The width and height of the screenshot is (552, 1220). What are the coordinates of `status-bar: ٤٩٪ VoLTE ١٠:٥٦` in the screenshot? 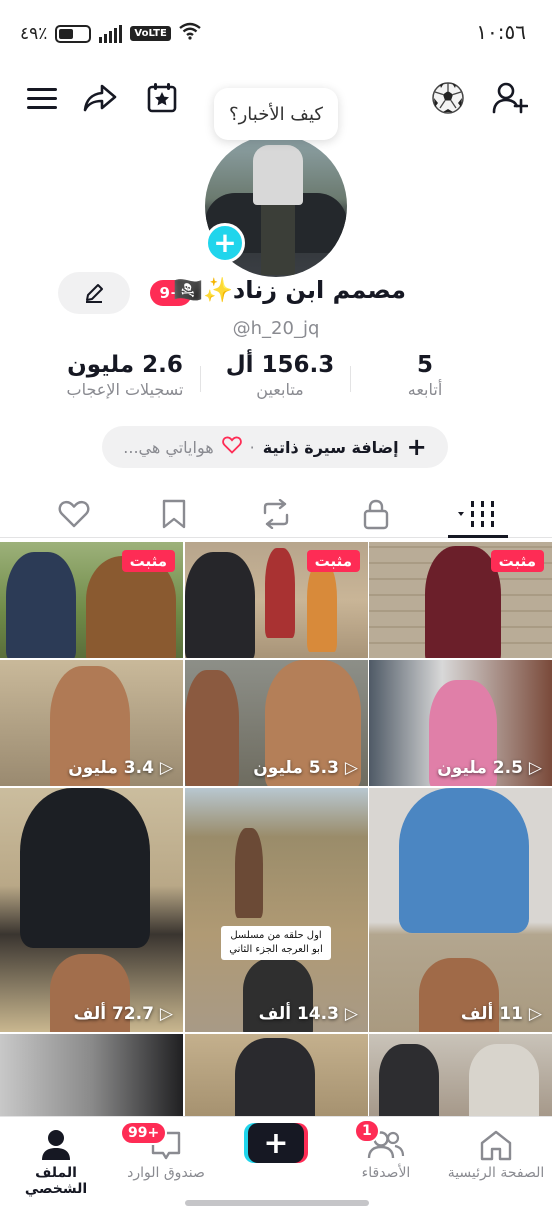 It's located at (276, 33).